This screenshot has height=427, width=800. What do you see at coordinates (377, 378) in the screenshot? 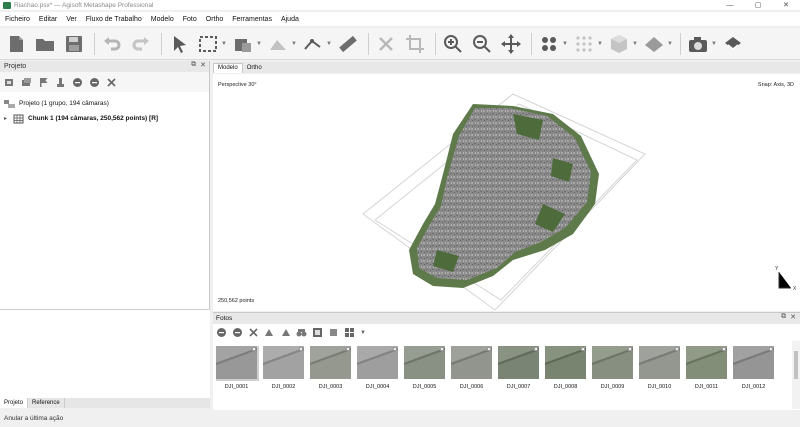
I see `photo-thumbnail: DJI_0004` at bounding box center [377, 378].